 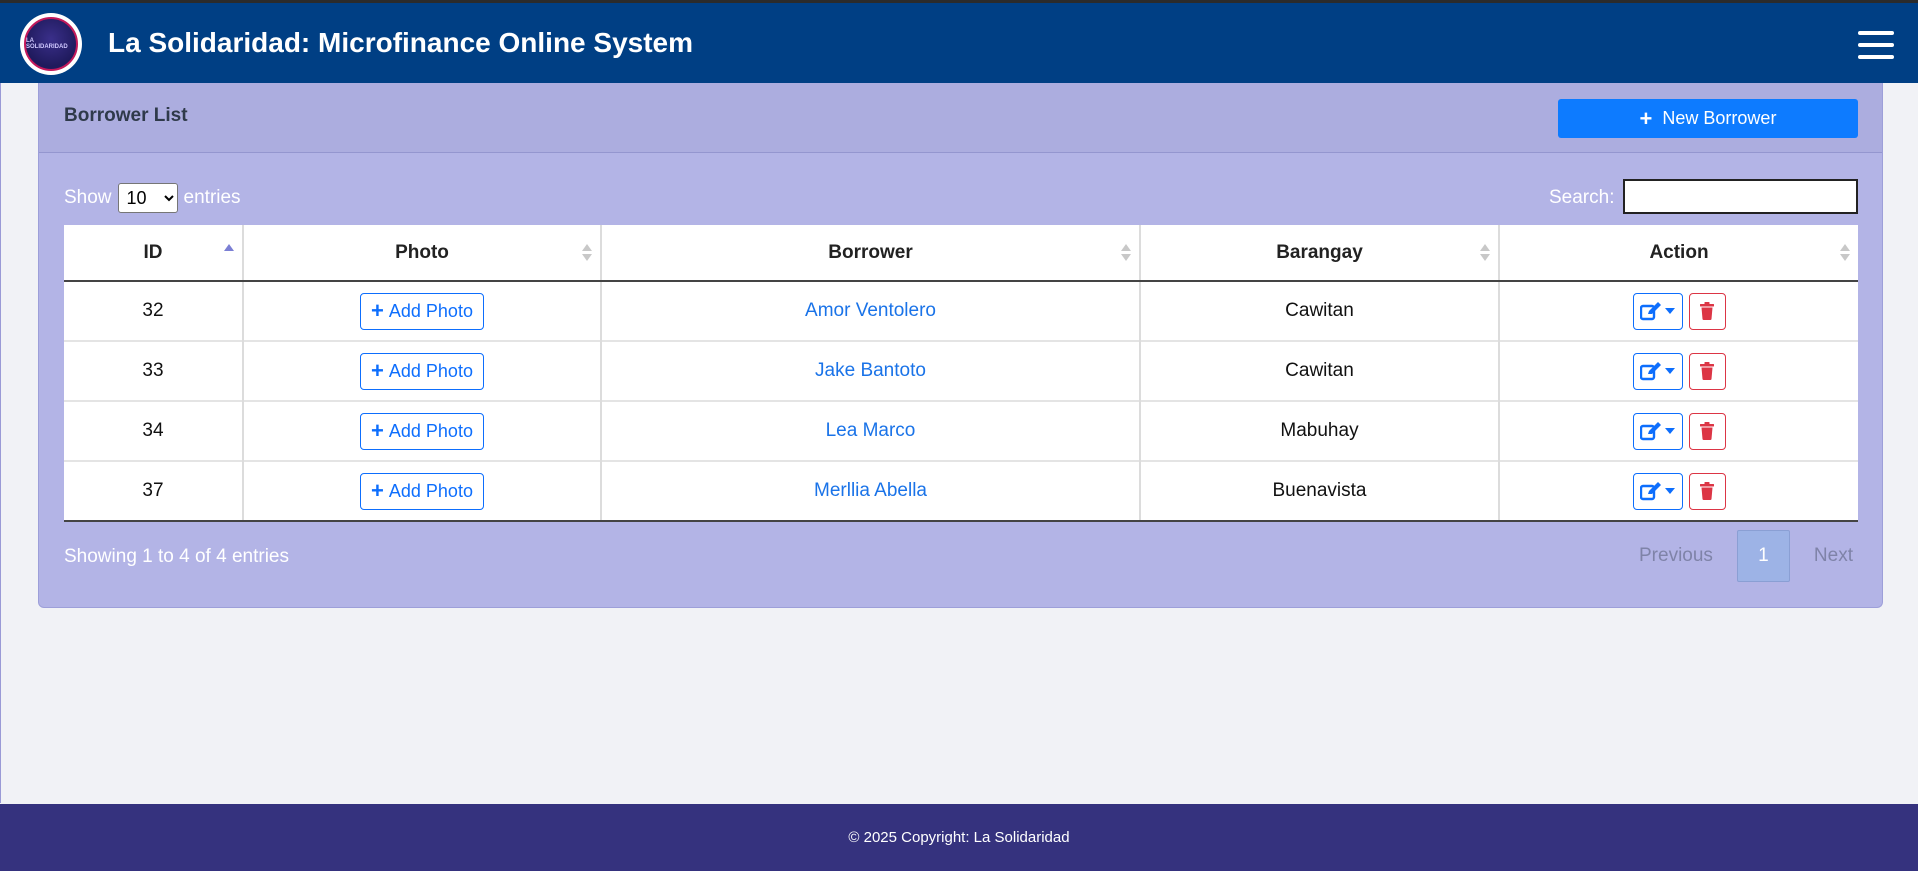 I want to click on borrower-id: 33, so click(x=153, y=370).